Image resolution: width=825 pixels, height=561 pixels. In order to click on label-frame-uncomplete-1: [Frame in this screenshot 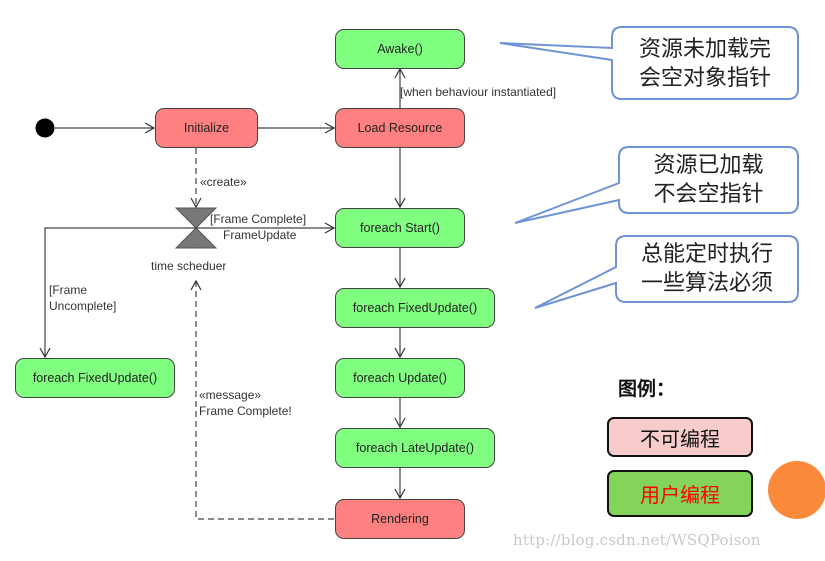, I will do `click(68, 290)`.